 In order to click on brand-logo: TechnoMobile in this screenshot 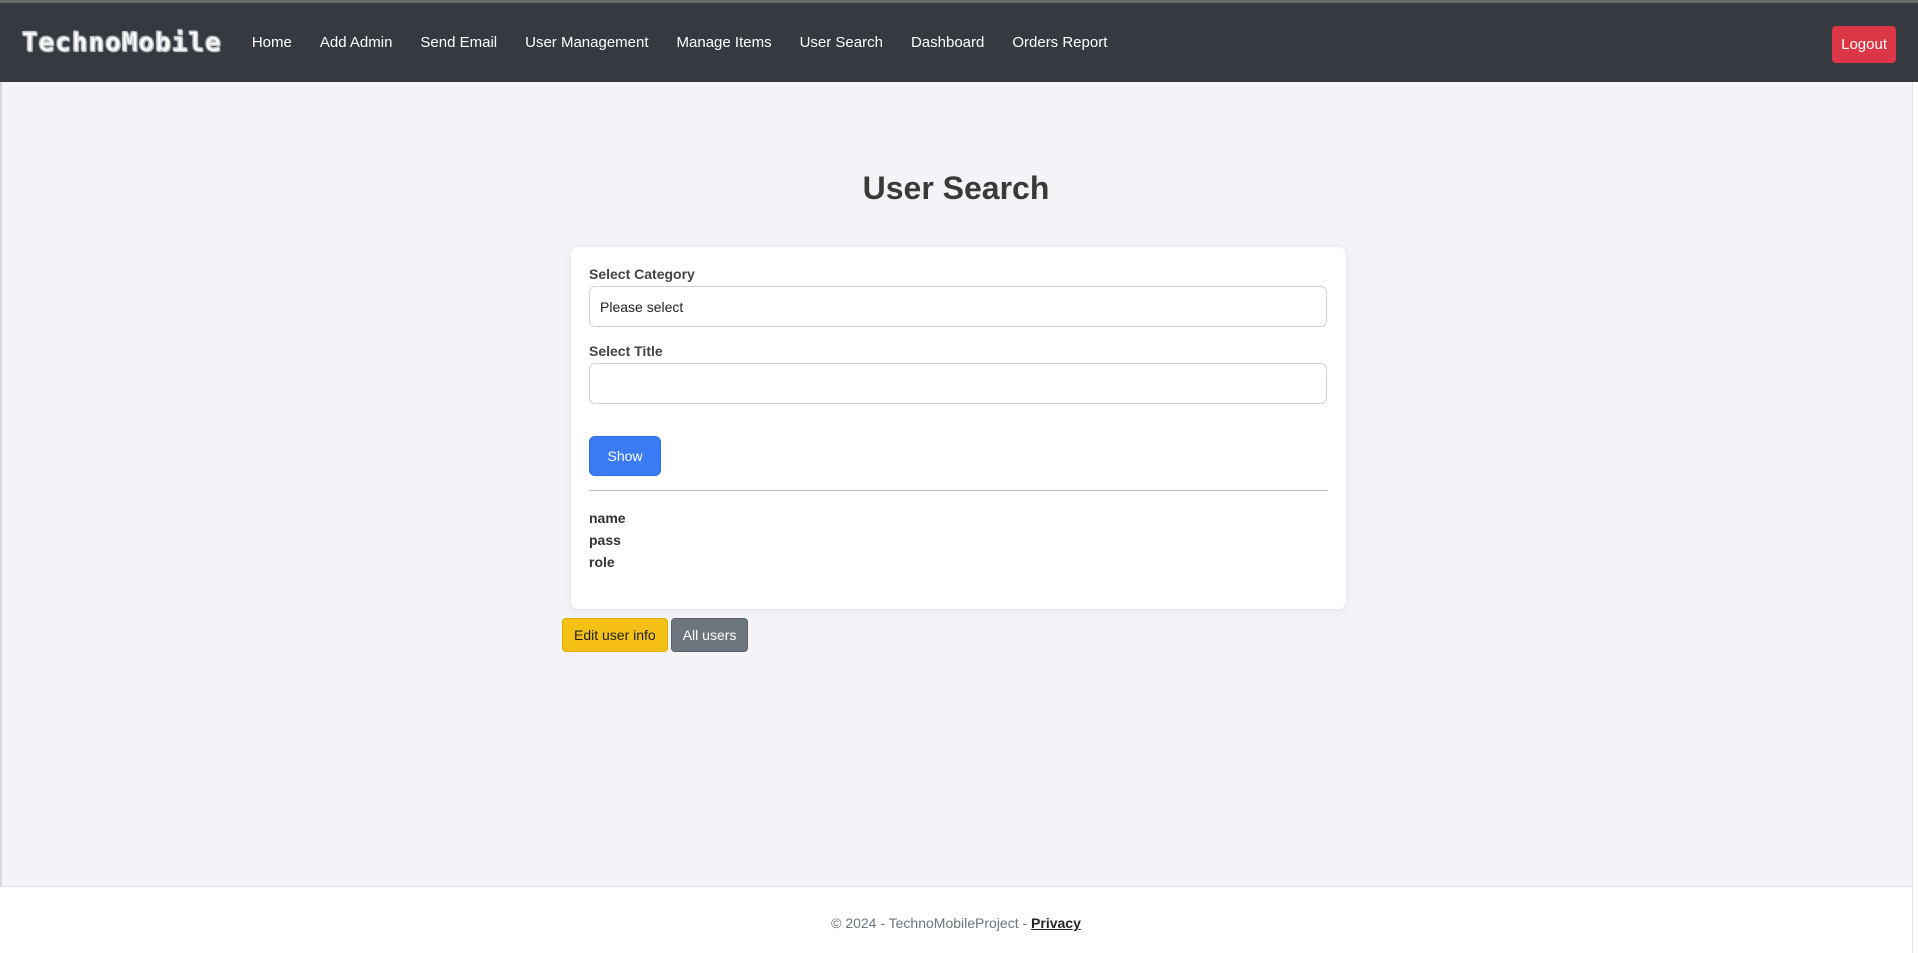, I will do `click(122, 42)`.